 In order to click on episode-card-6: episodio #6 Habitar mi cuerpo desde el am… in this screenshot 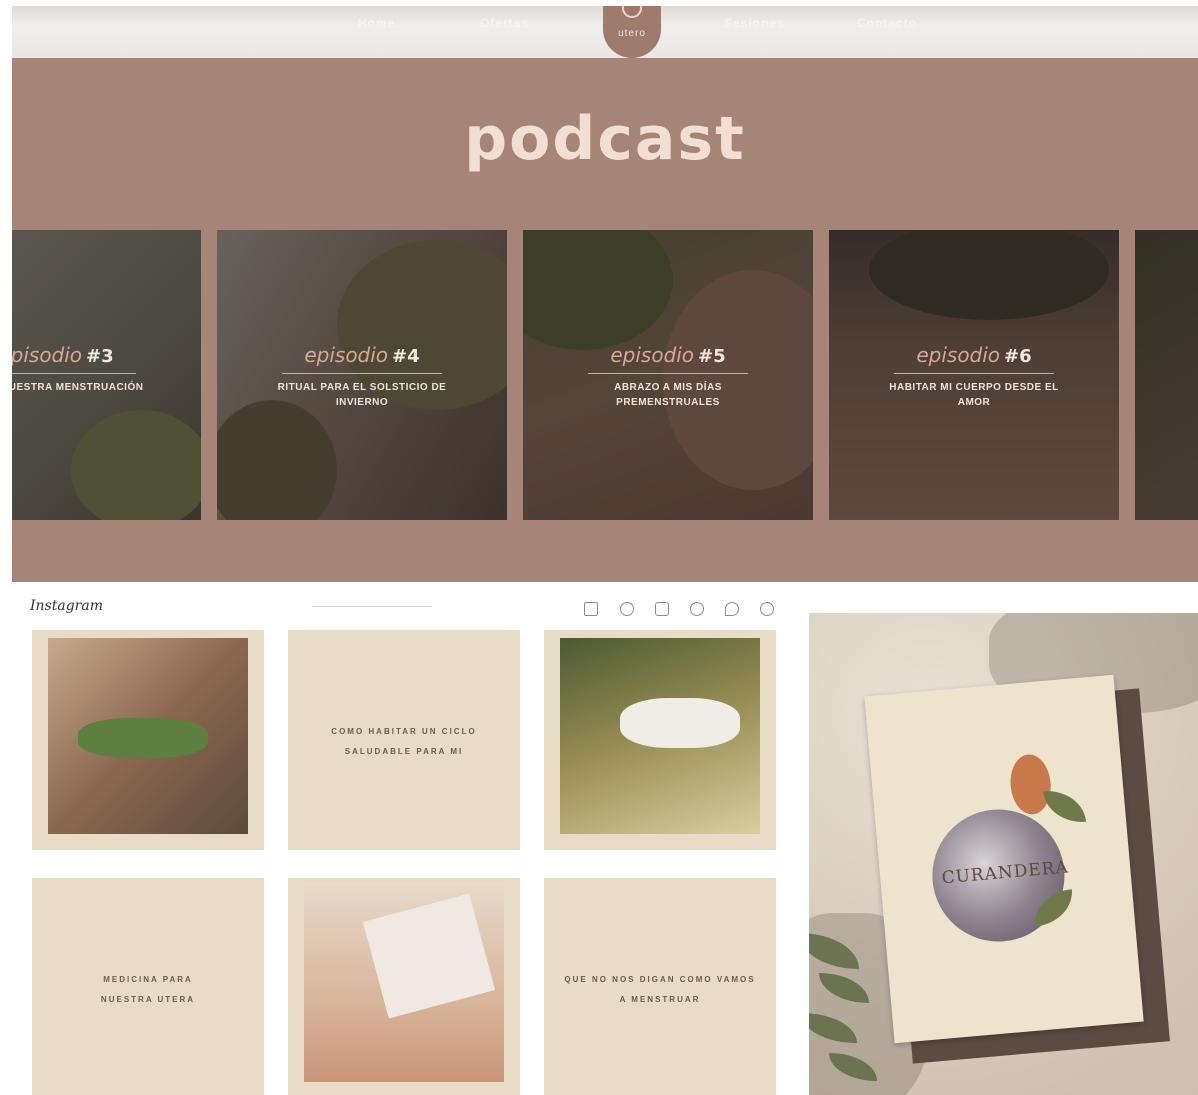, I will do `click(974, 375)`.